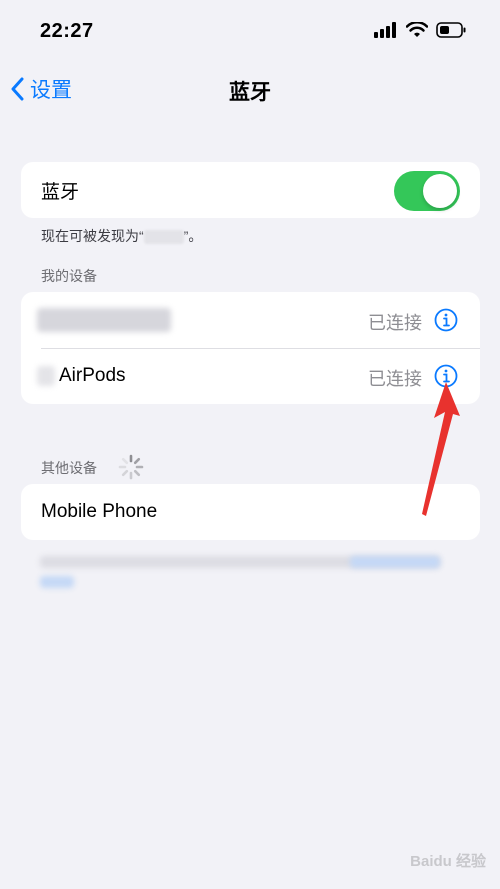 The height and width of the screenshot is (889, 500). Describe the element at coordinates (448, 861) in the screenshot. I see `baidu-watermark: Baidu 经验` at that location.